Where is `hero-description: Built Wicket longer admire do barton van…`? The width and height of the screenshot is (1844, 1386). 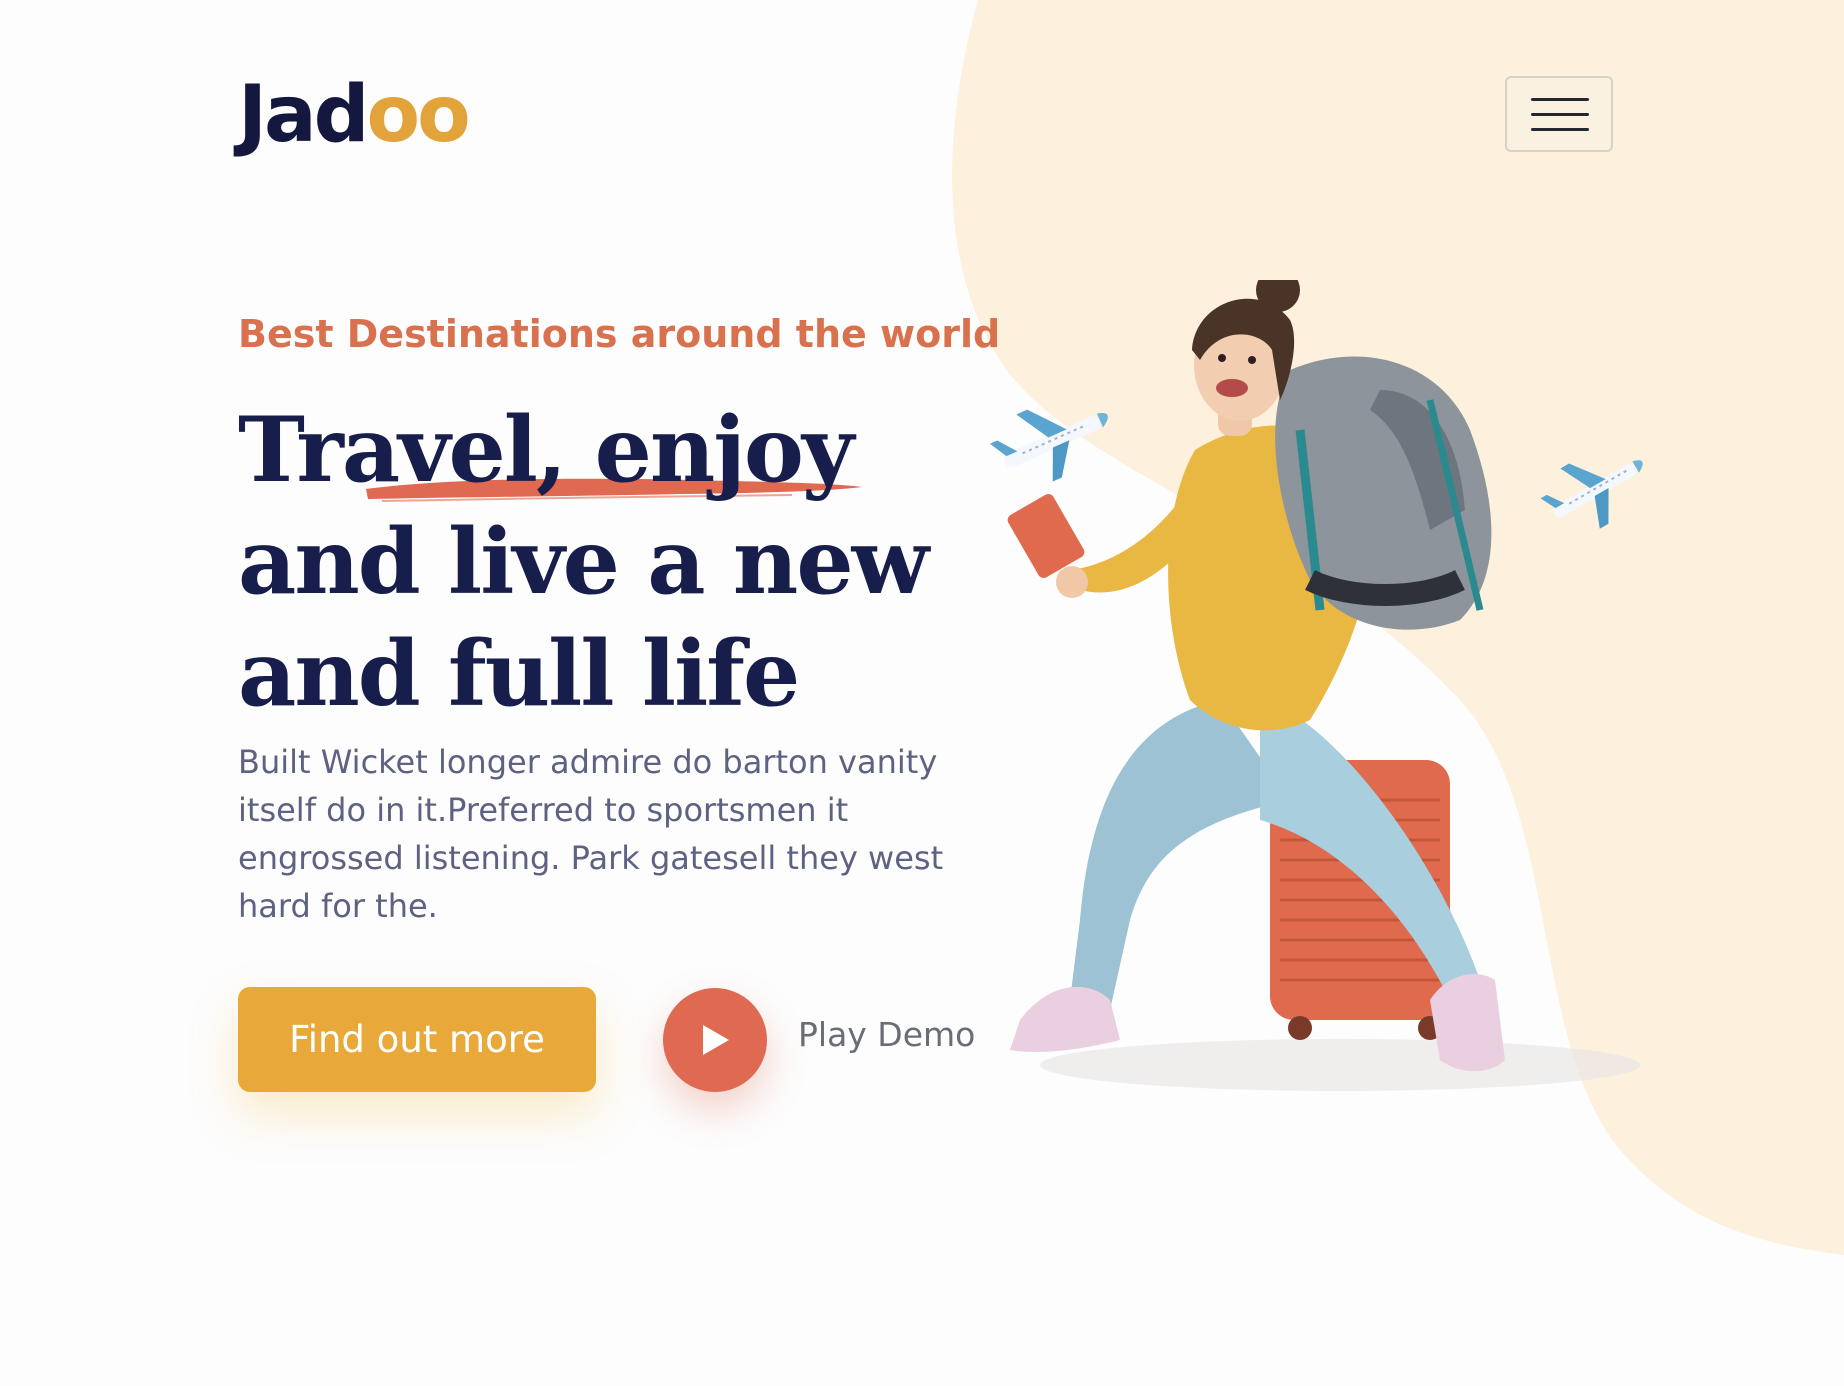
hero-description: Built Wicket longer admire do barton van… is located at coordinates (591, 834).